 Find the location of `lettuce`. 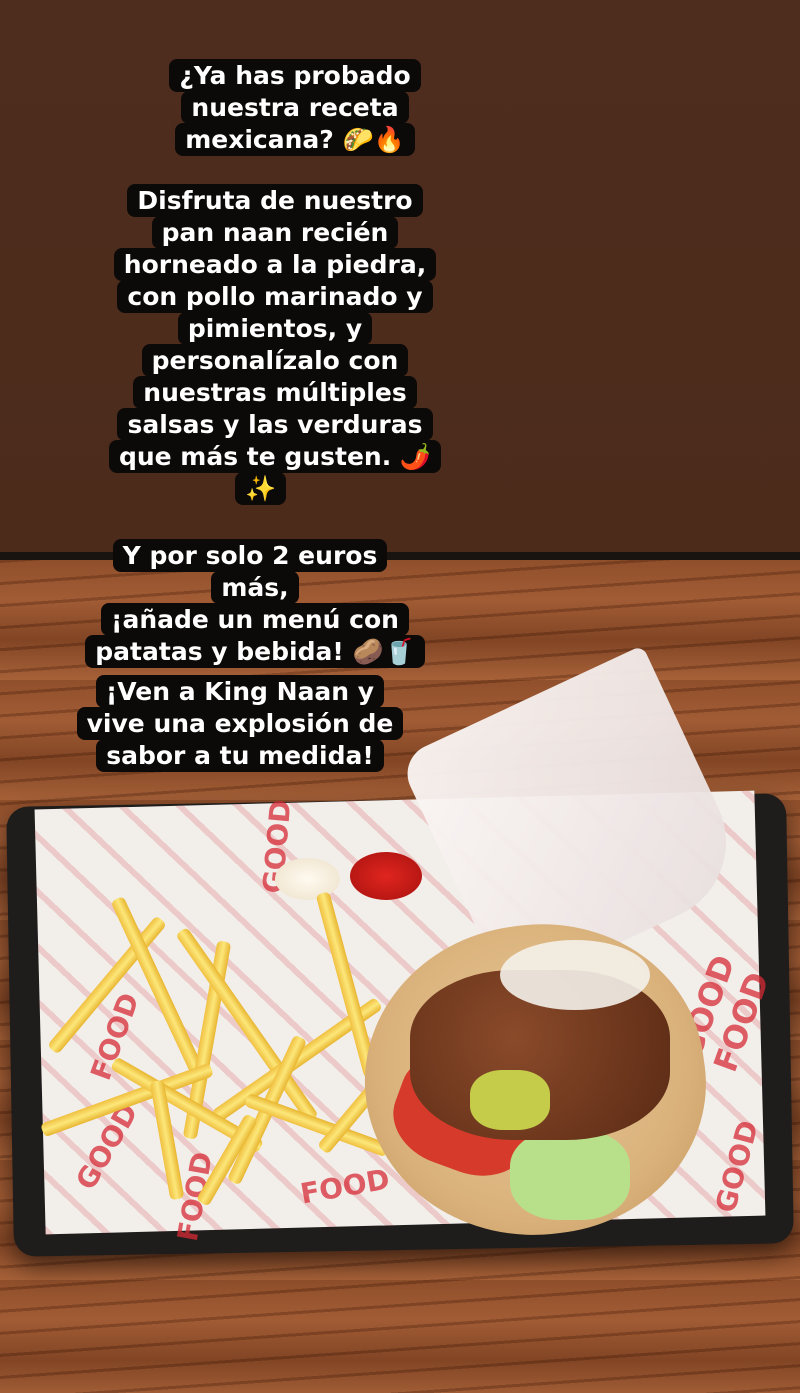

lettuce is located at coordinates (570, 1175).